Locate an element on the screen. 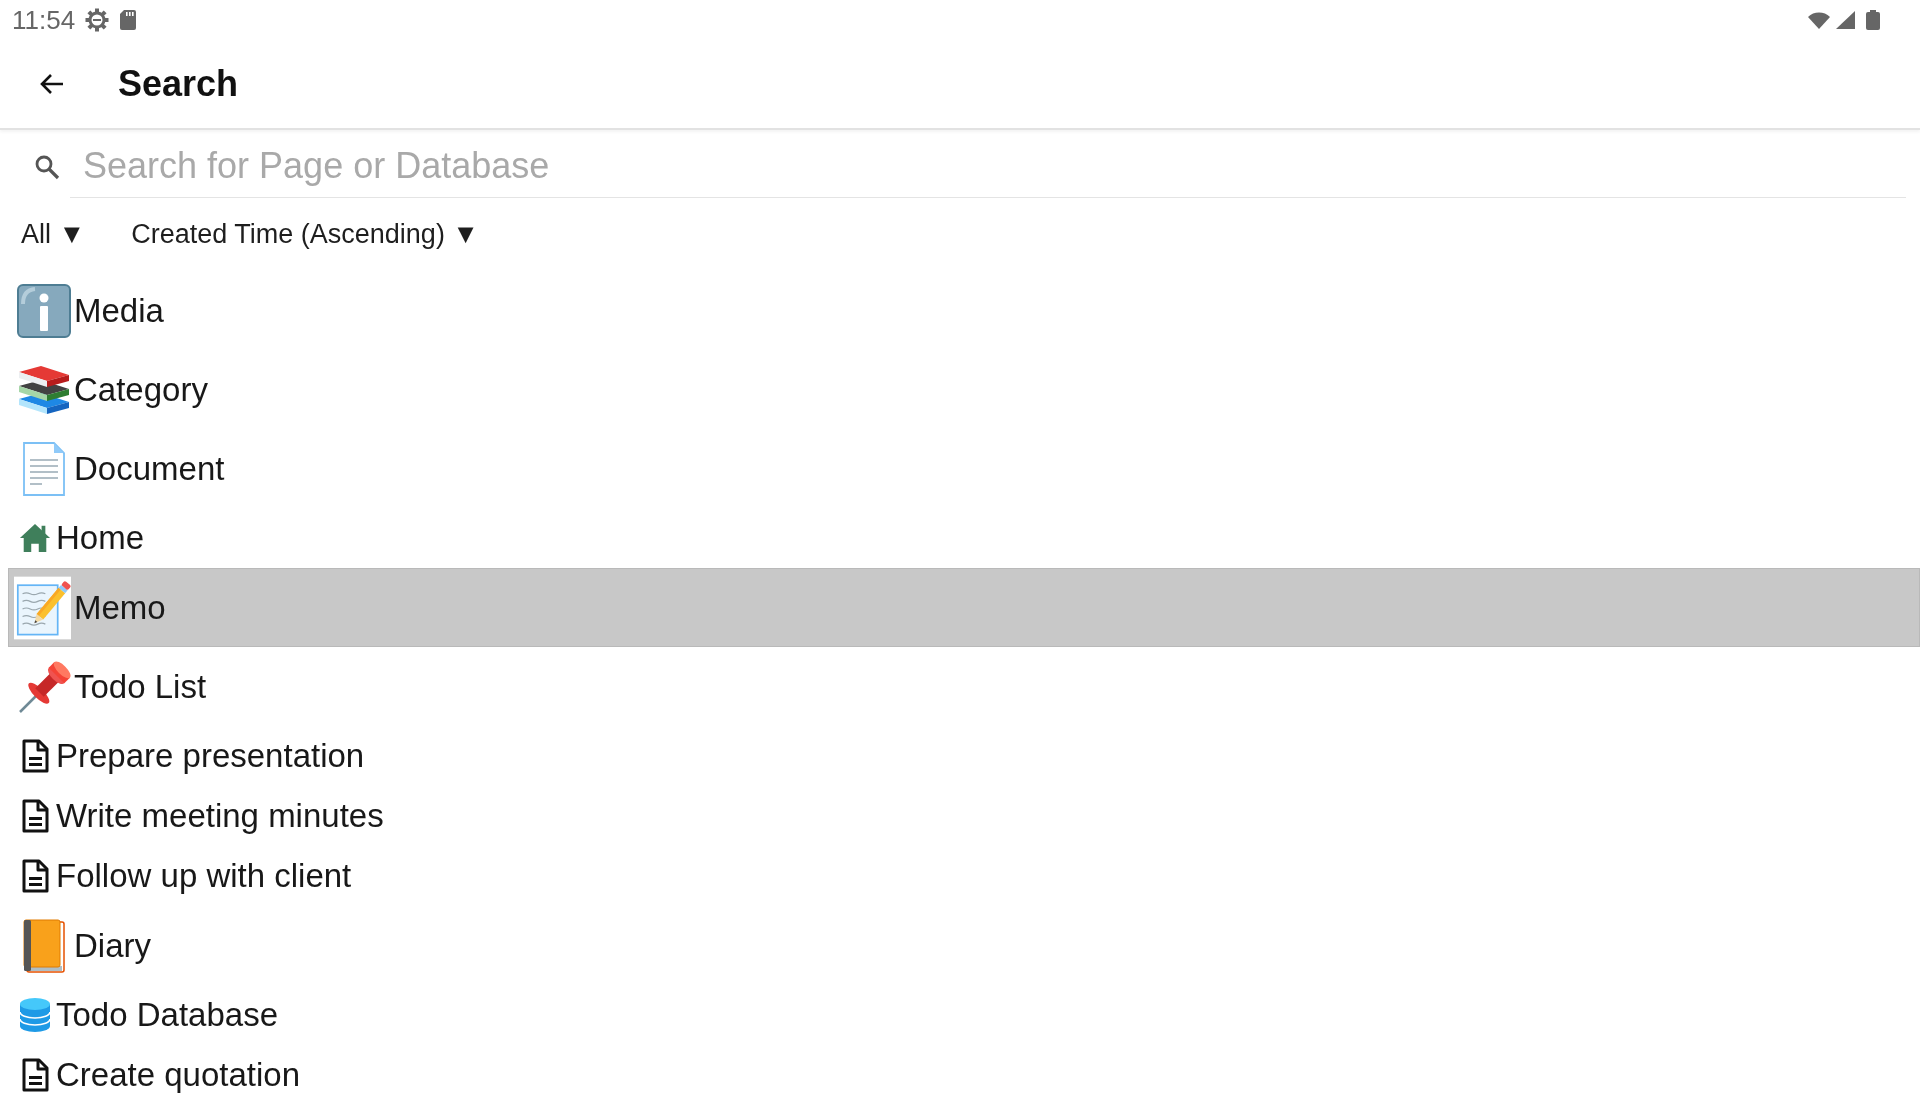 The image size is (1920, 1105). list-item: Prepare presentation is located at coordinates (964, 756).